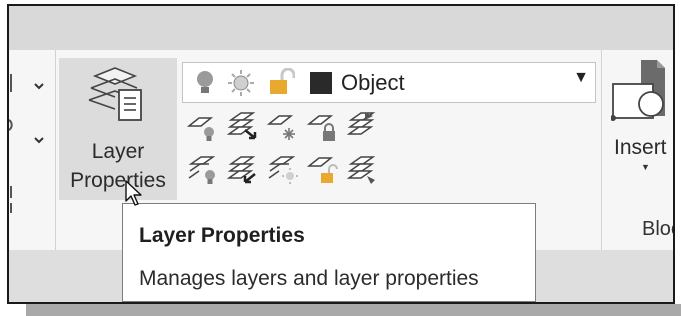 The image size is (681, 316). I want to click on sun-icon, so click(241, 83).